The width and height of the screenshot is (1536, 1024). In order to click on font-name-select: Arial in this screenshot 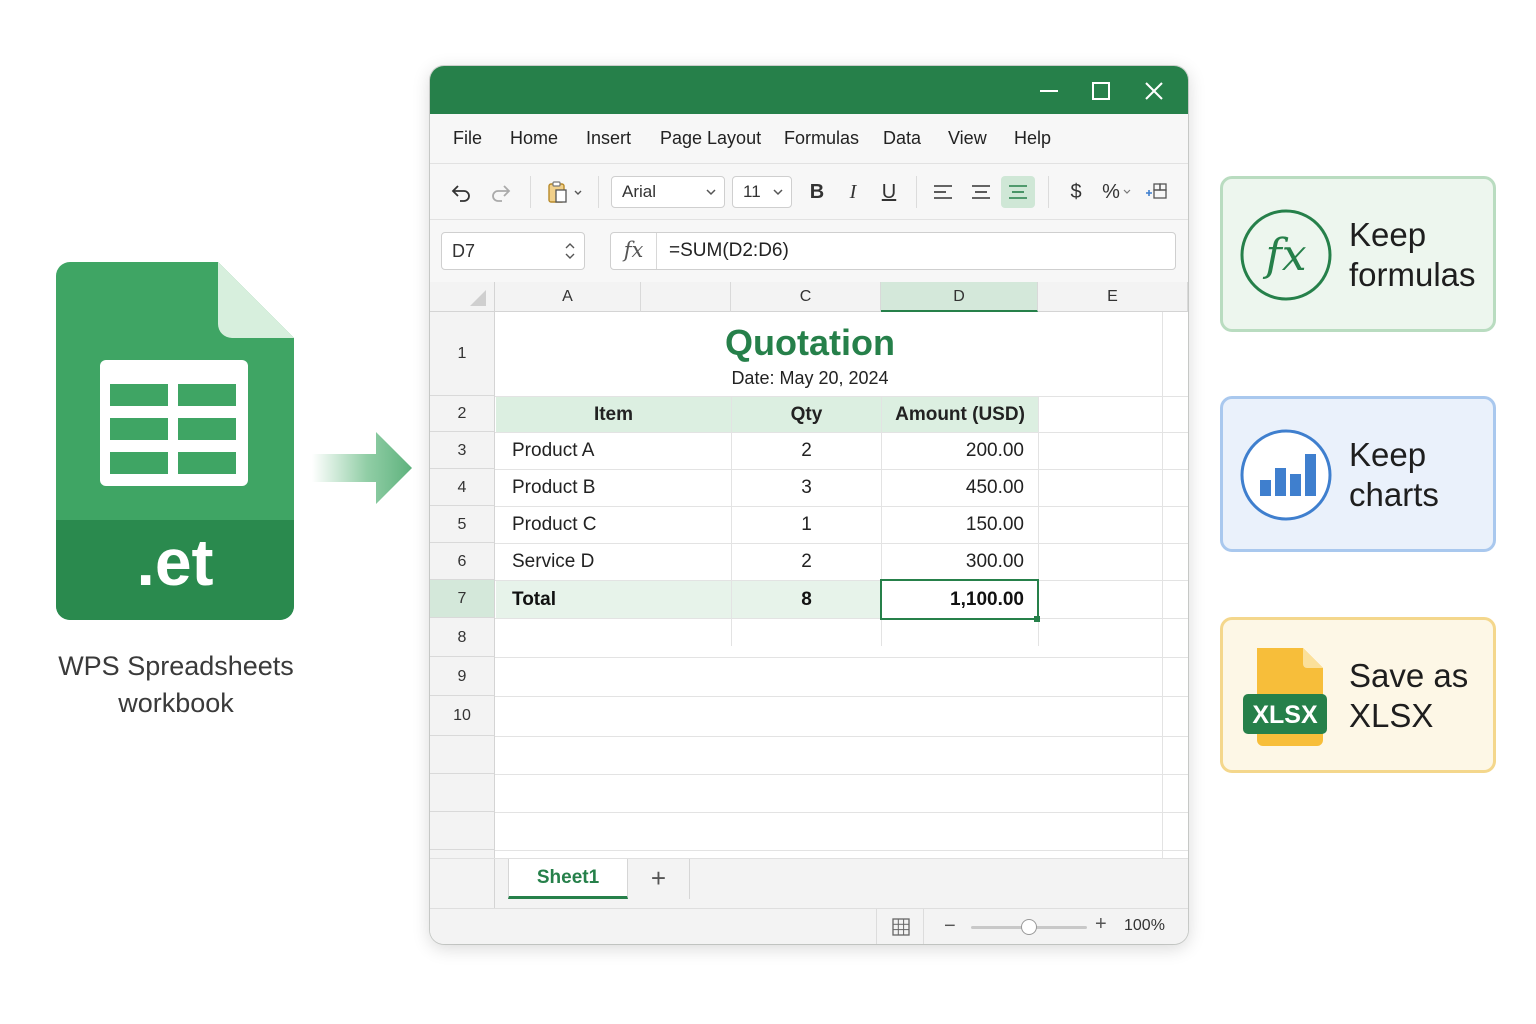, I will do `click(668, 192)`.